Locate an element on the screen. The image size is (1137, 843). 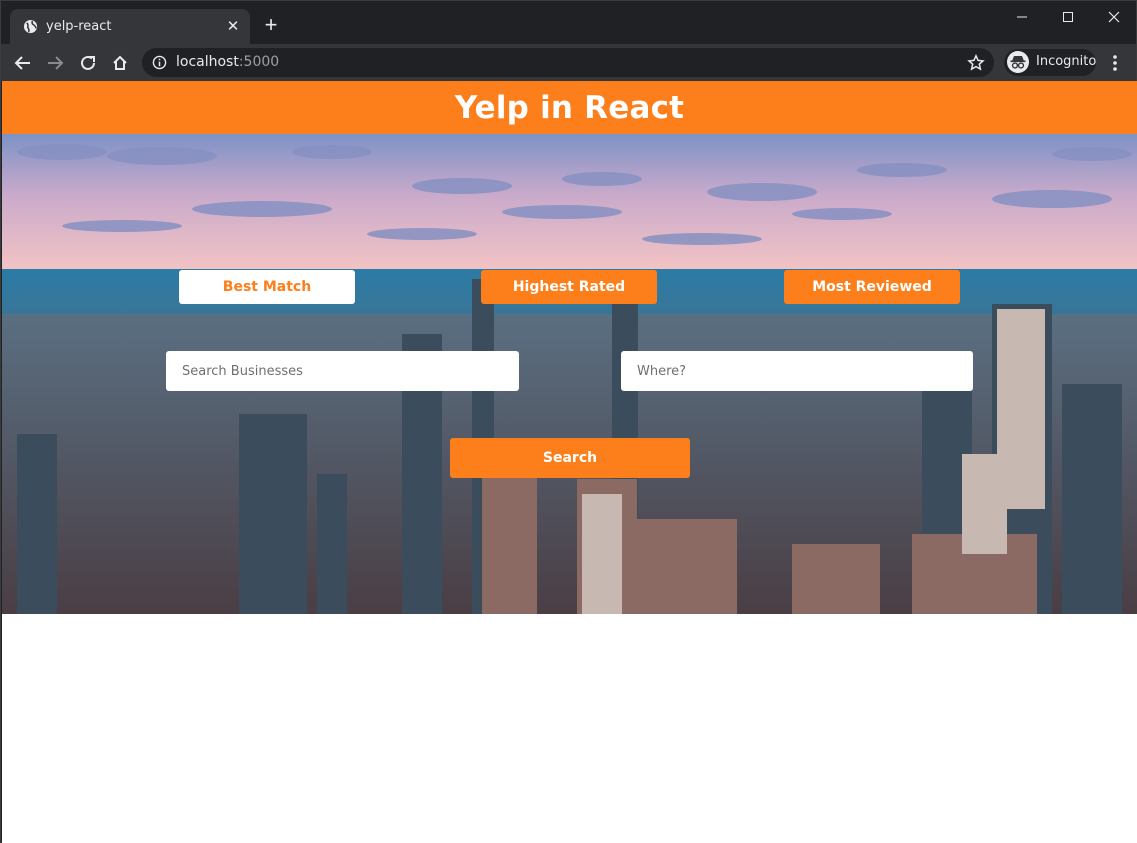
url-host: localhost is located at coordinates (207, 62).